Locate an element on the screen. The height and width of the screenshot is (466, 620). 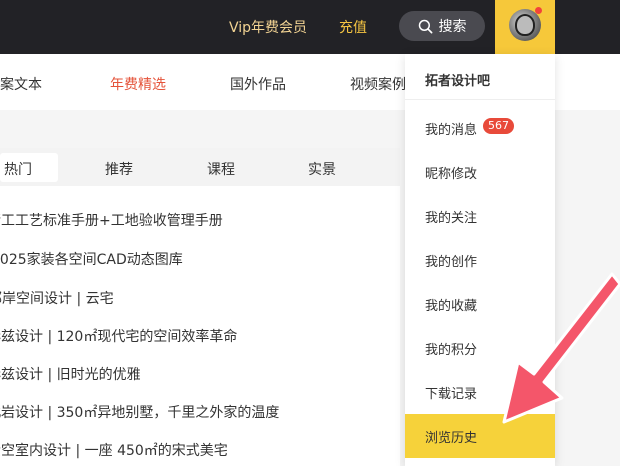
list-item: 素空室内设计 | 一座 450㎡的宋式美宅 is located at coordinates (193, 450).